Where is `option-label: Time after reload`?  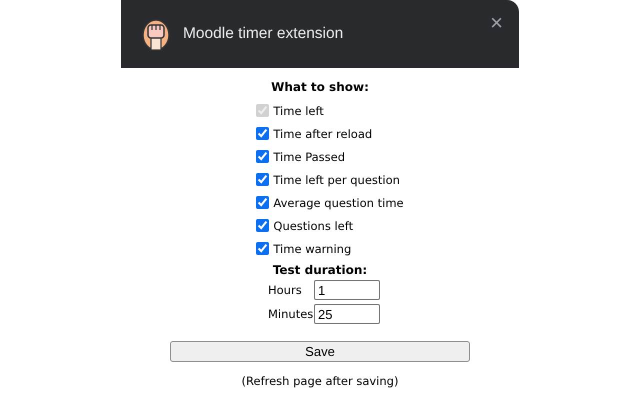 option-label: Time after reload is located at coordinates (322, 133).